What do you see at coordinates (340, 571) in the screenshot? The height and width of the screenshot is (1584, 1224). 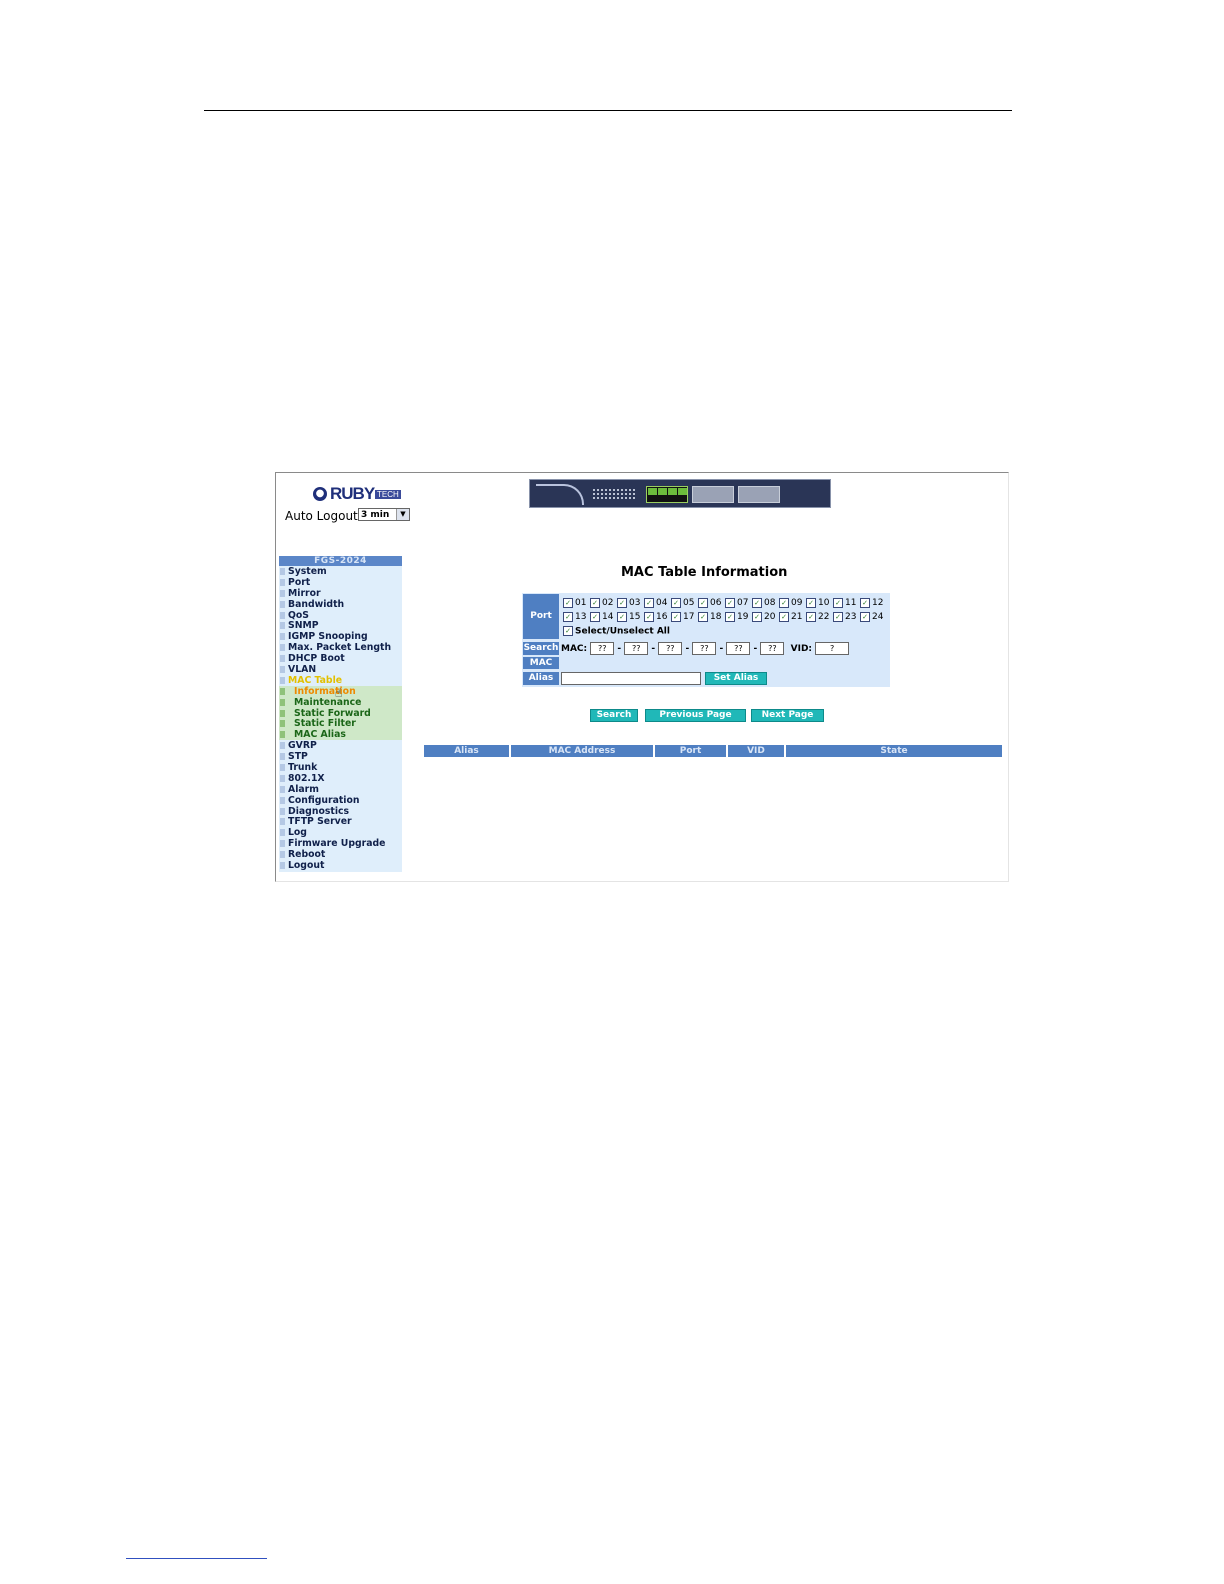 I see `sidebar-item-system: System` at bounding box center [340, 571].